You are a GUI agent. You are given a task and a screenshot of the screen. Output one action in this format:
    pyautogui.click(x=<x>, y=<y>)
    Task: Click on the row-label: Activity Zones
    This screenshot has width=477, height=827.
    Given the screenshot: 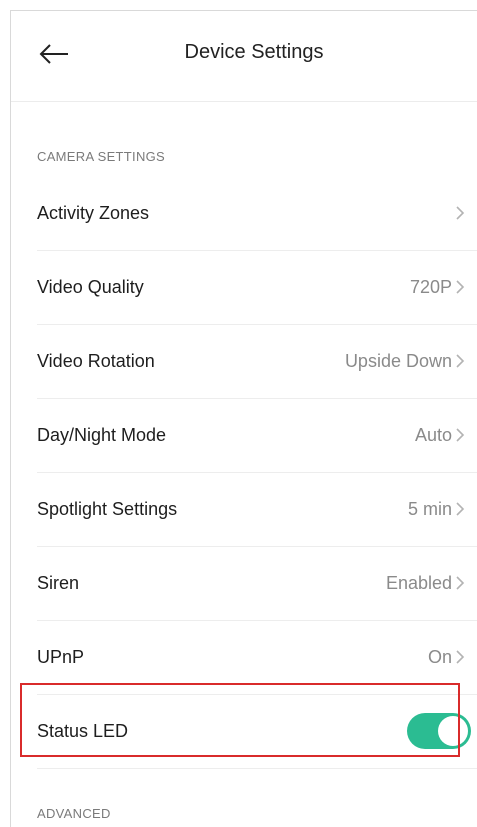 What is the action you would take?
    pyautogui.click(x=93, y=212)
    